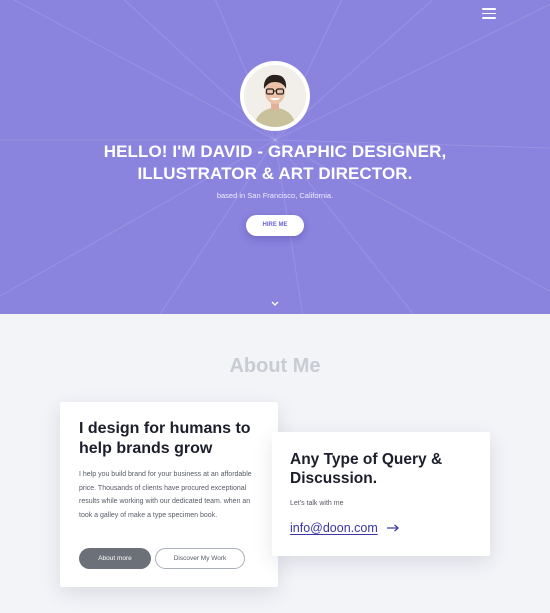 This screenshot has height=613, width=550. What do you see at coordinates (275, 195) in the screenshot?
I see `hero-subtitle: based in San Francisco, California.` at bounding box center [275, 195].